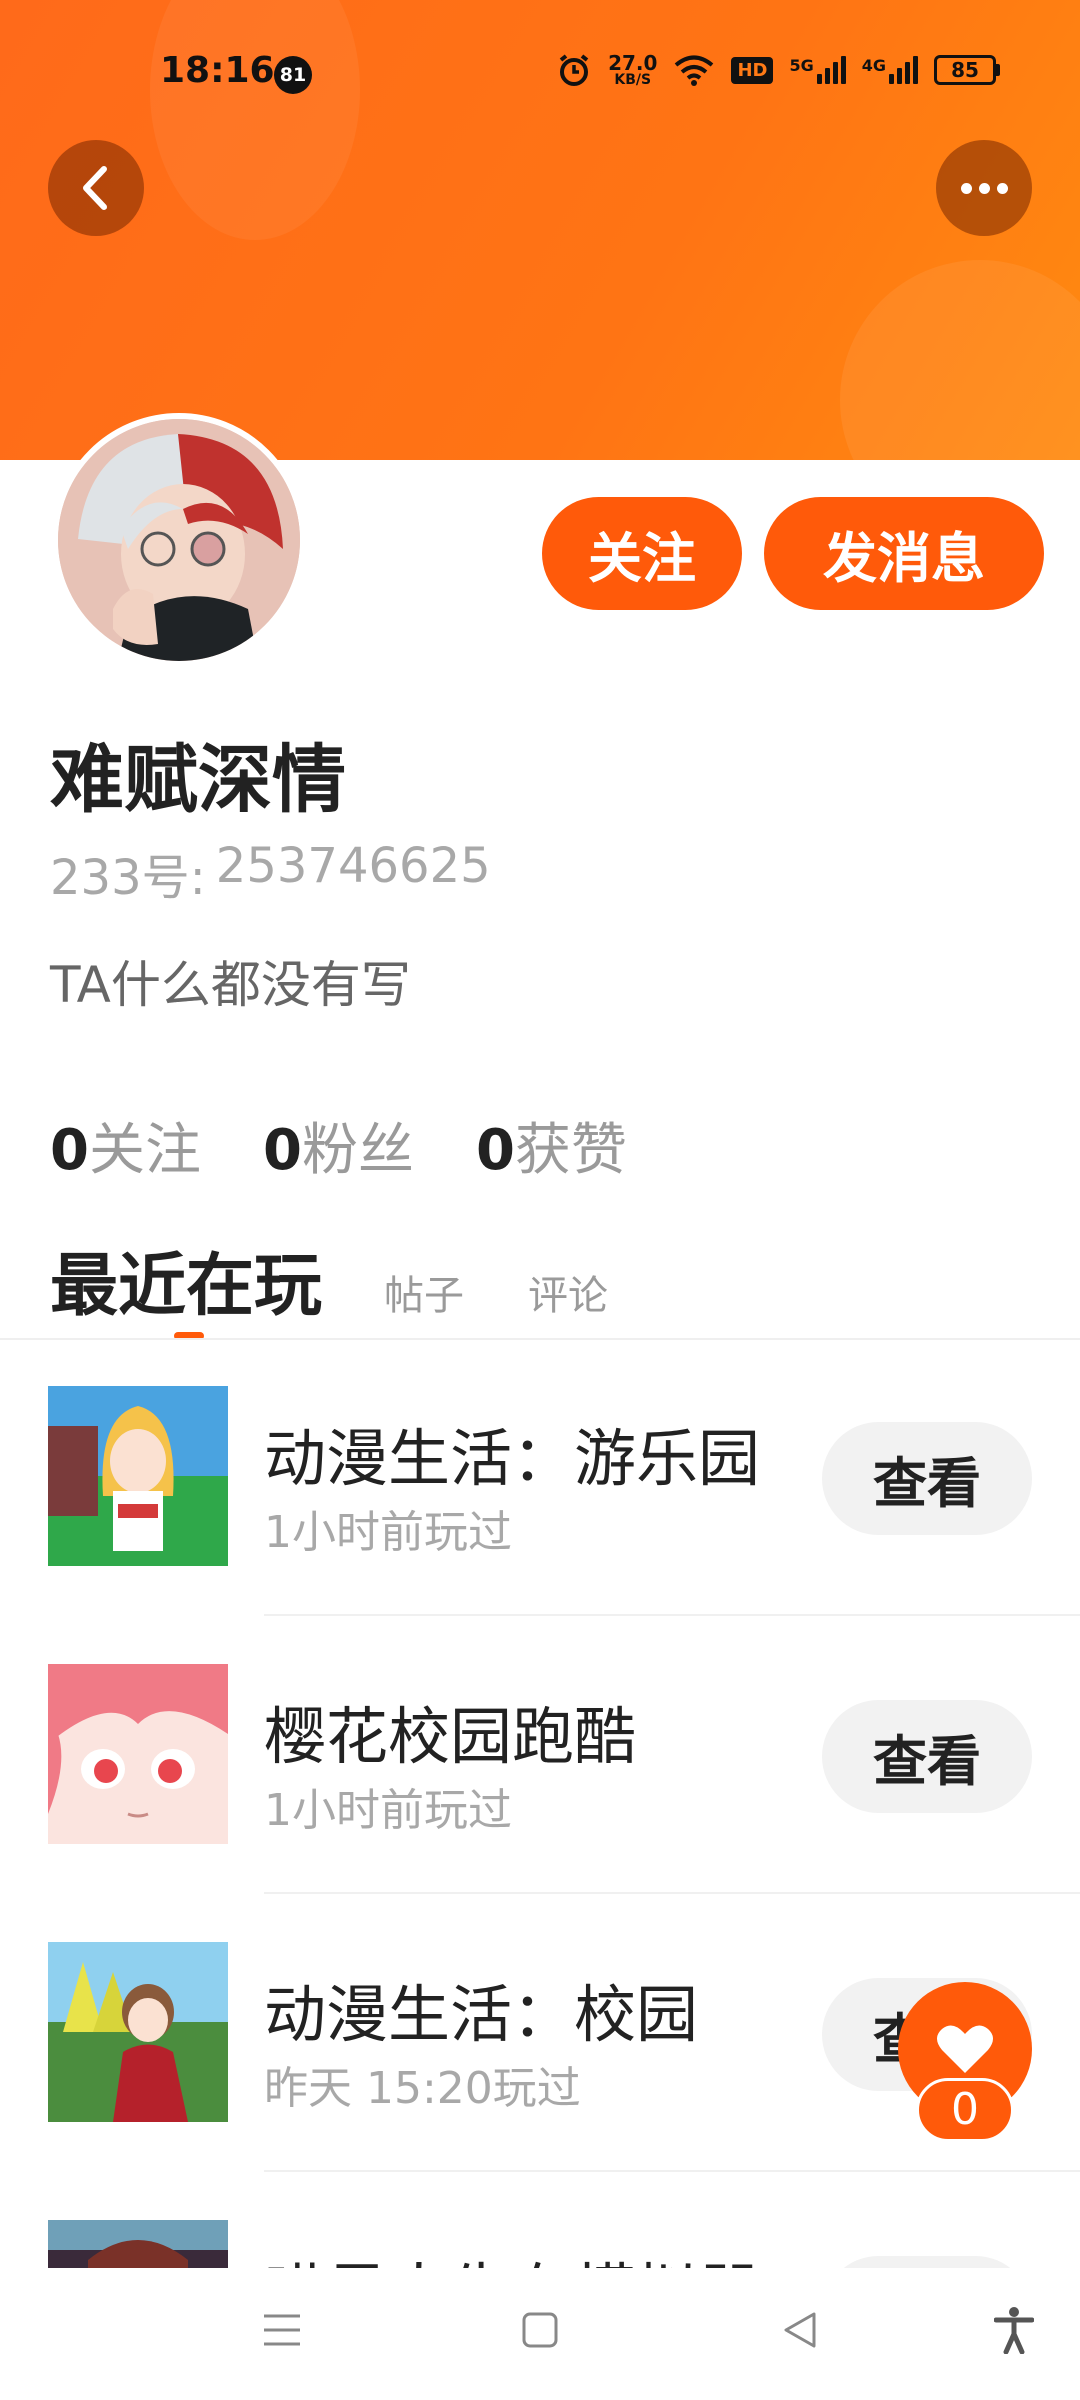 The height and width of the screenshot is (2400, 1080). What do you see at coordinates (1014, 2330) in the screenshot?
I see `accessibility-icon` at bounding box center [1014, 2330].